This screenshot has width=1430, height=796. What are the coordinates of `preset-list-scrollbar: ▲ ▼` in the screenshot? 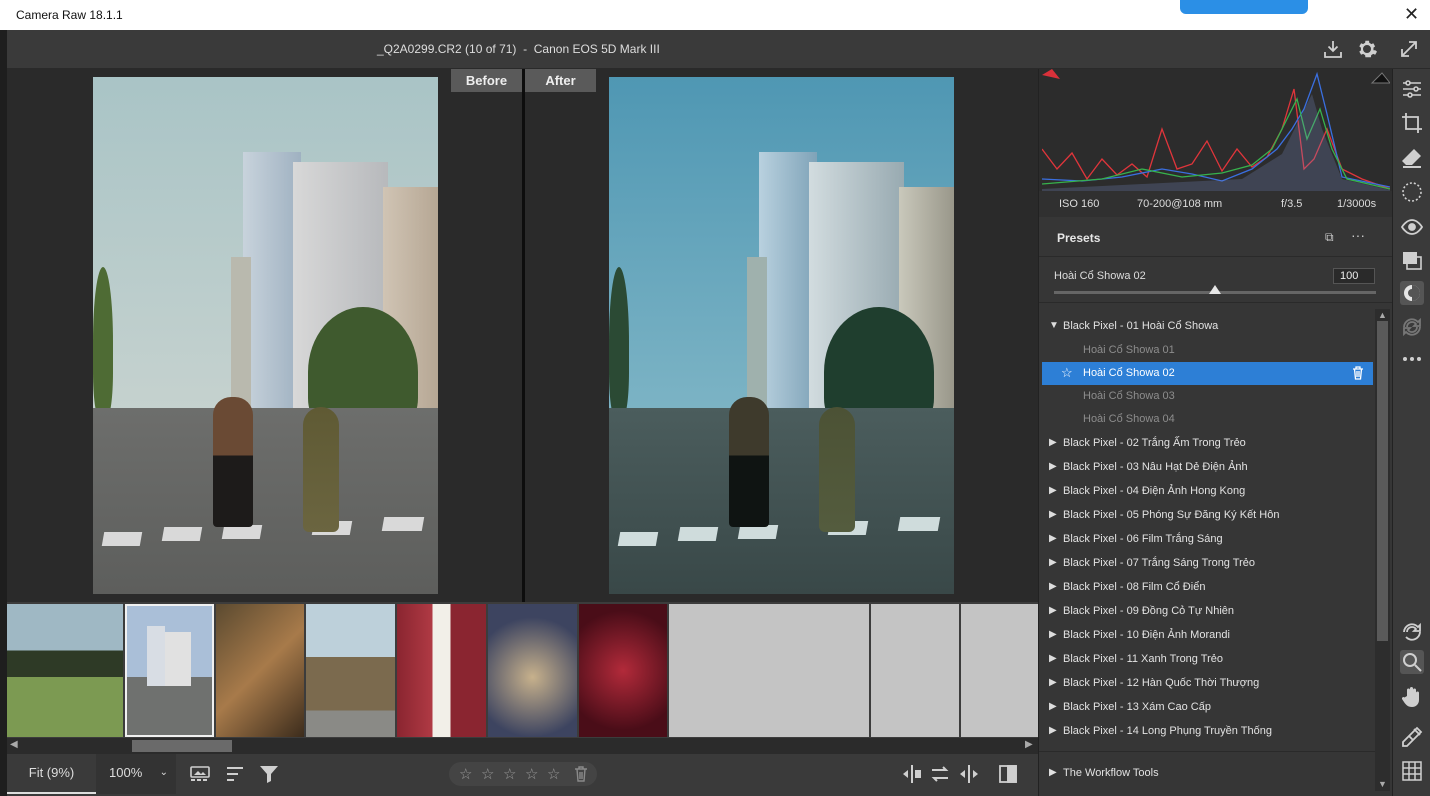 It's located at (1382, 550).